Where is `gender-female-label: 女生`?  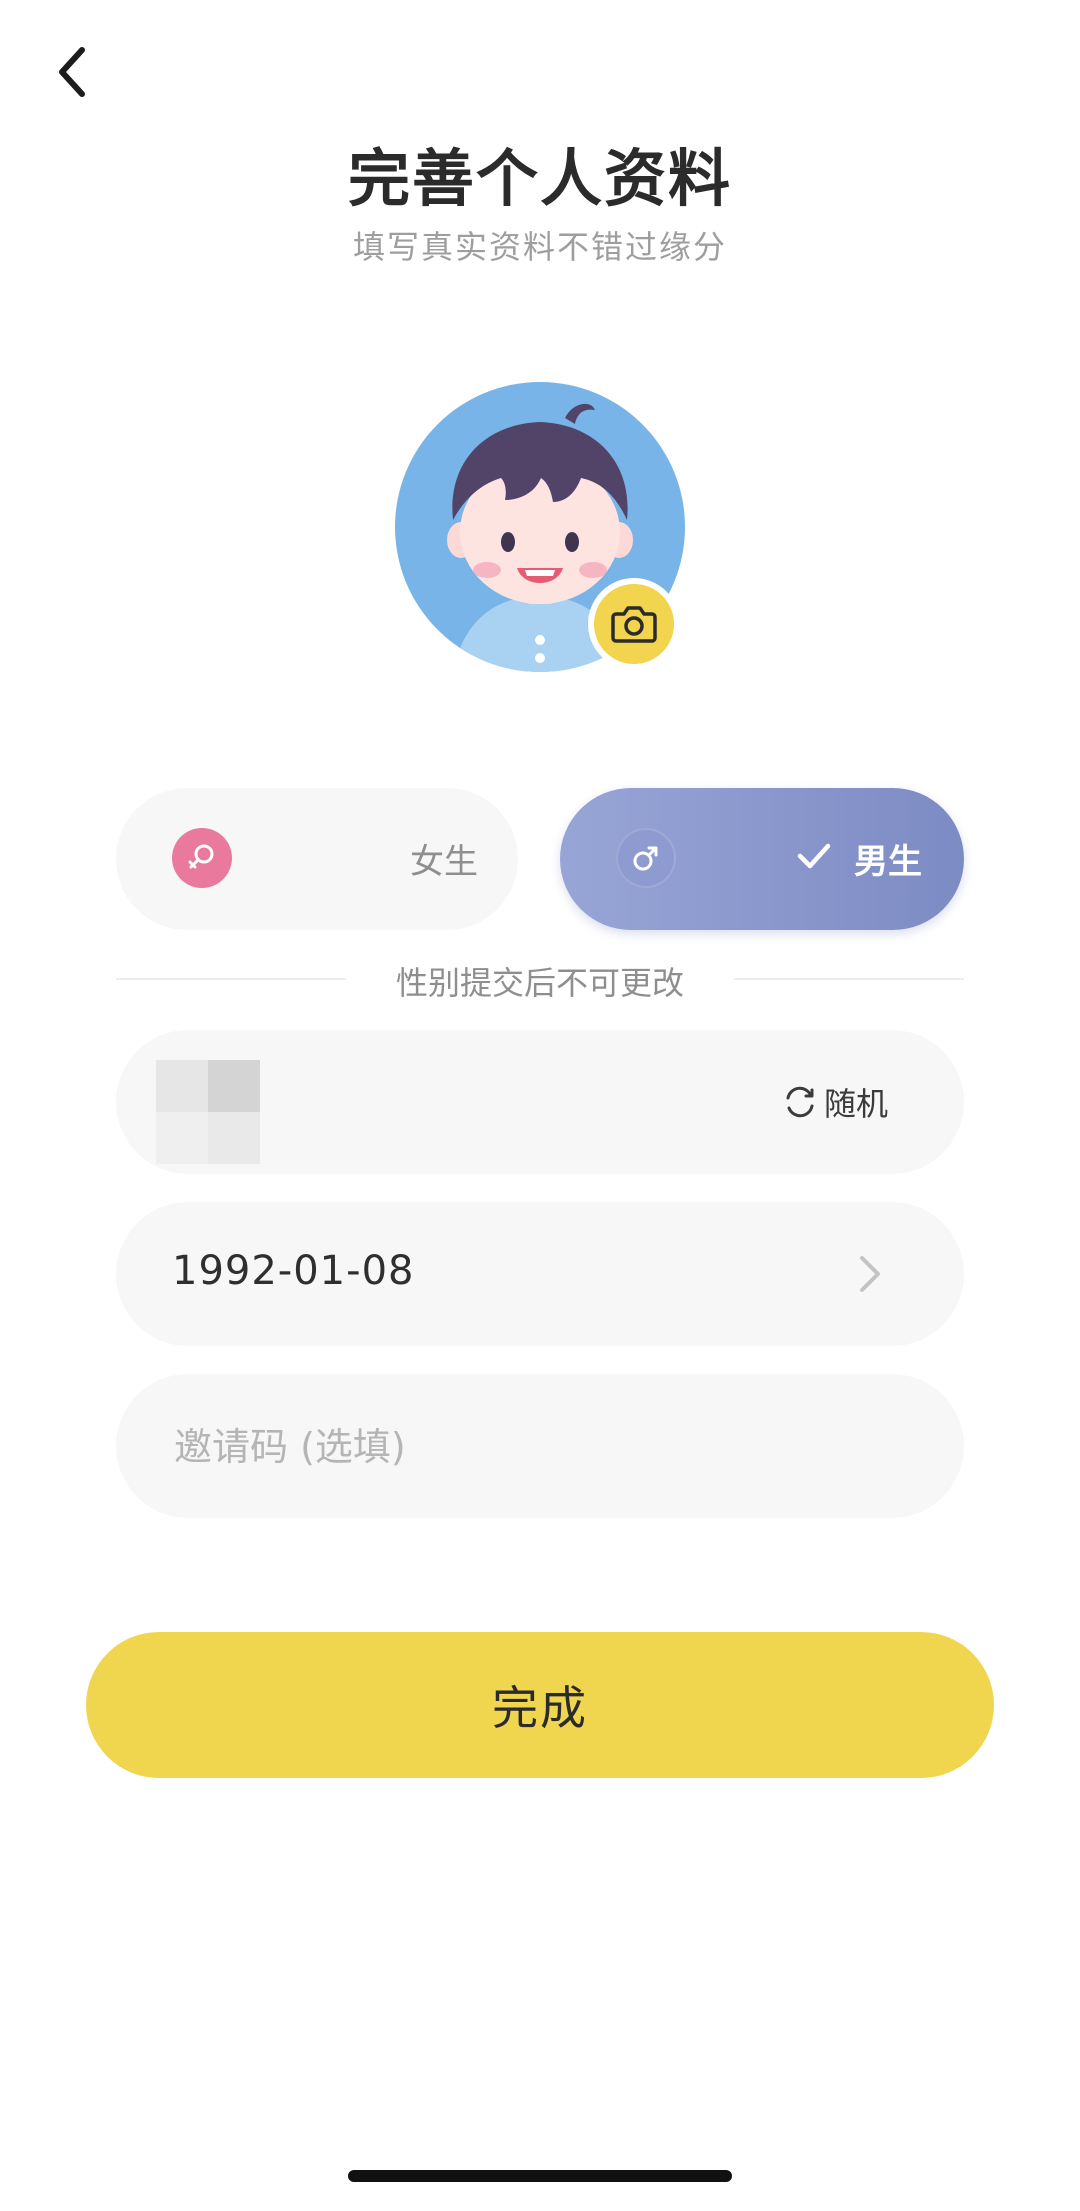
gender-female-label: 女生 is located at coordinates (444, 862).